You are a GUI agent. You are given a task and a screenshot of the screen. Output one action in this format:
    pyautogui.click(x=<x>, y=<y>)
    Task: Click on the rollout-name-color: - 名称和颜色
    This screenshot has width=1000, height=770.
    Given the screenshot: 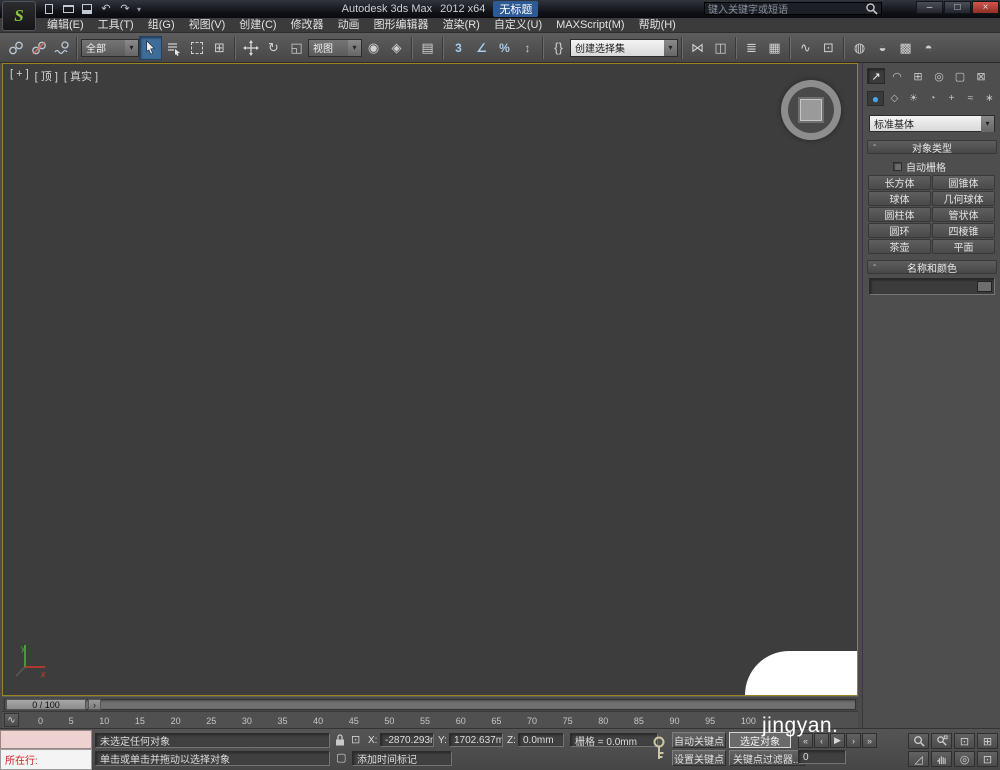 What is the action you would take?
    pyautogui.click(x=932, y=267)
    